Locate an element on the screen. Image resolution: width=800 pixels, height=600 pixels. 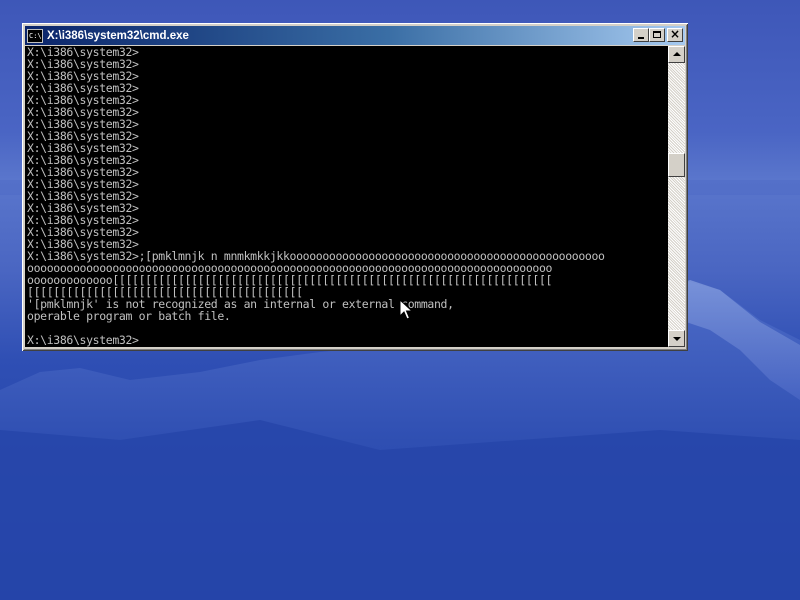
maximize-icon is located at coordinates (657, 34).